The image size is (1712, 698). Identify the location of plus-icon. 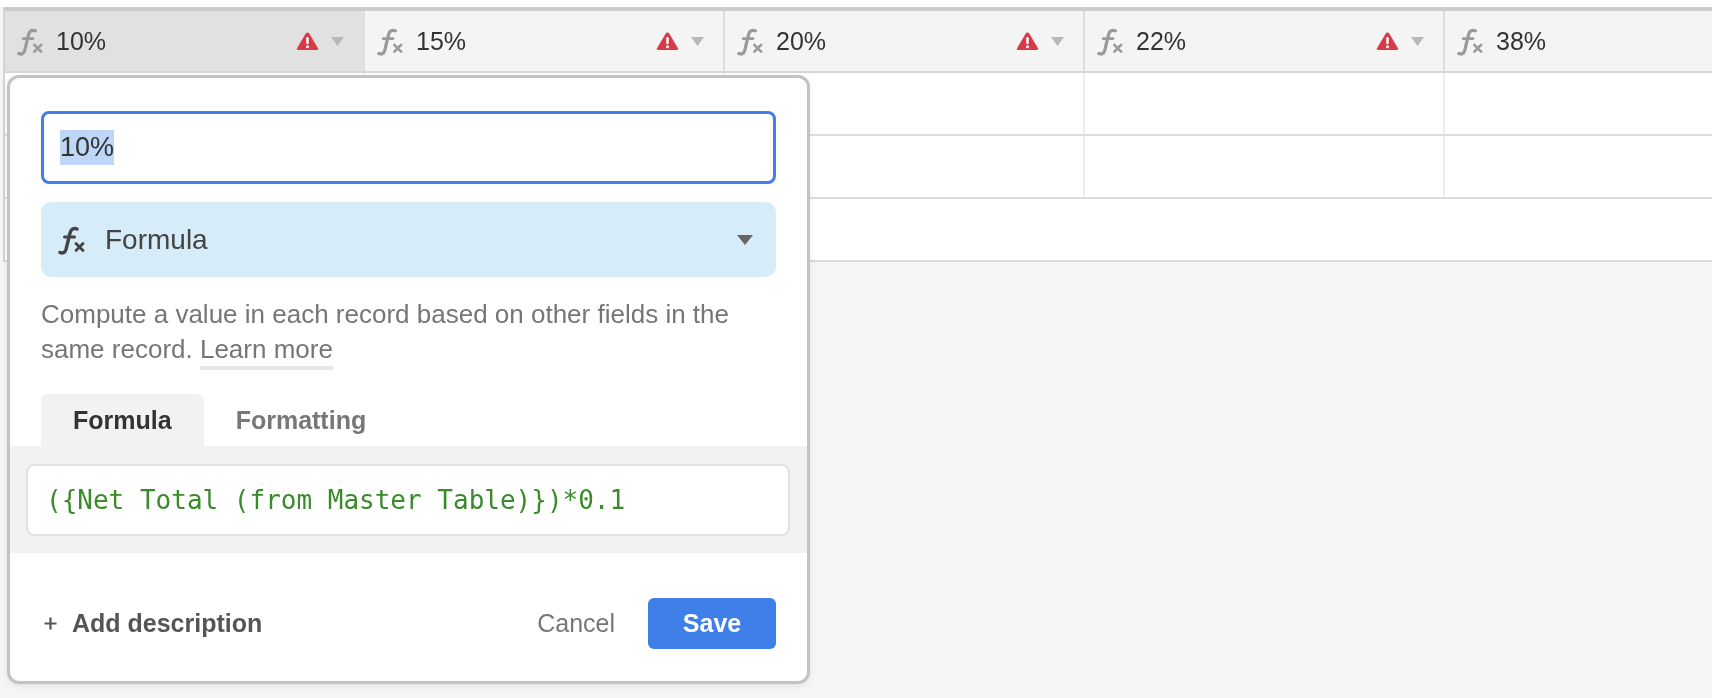
(50, 623).